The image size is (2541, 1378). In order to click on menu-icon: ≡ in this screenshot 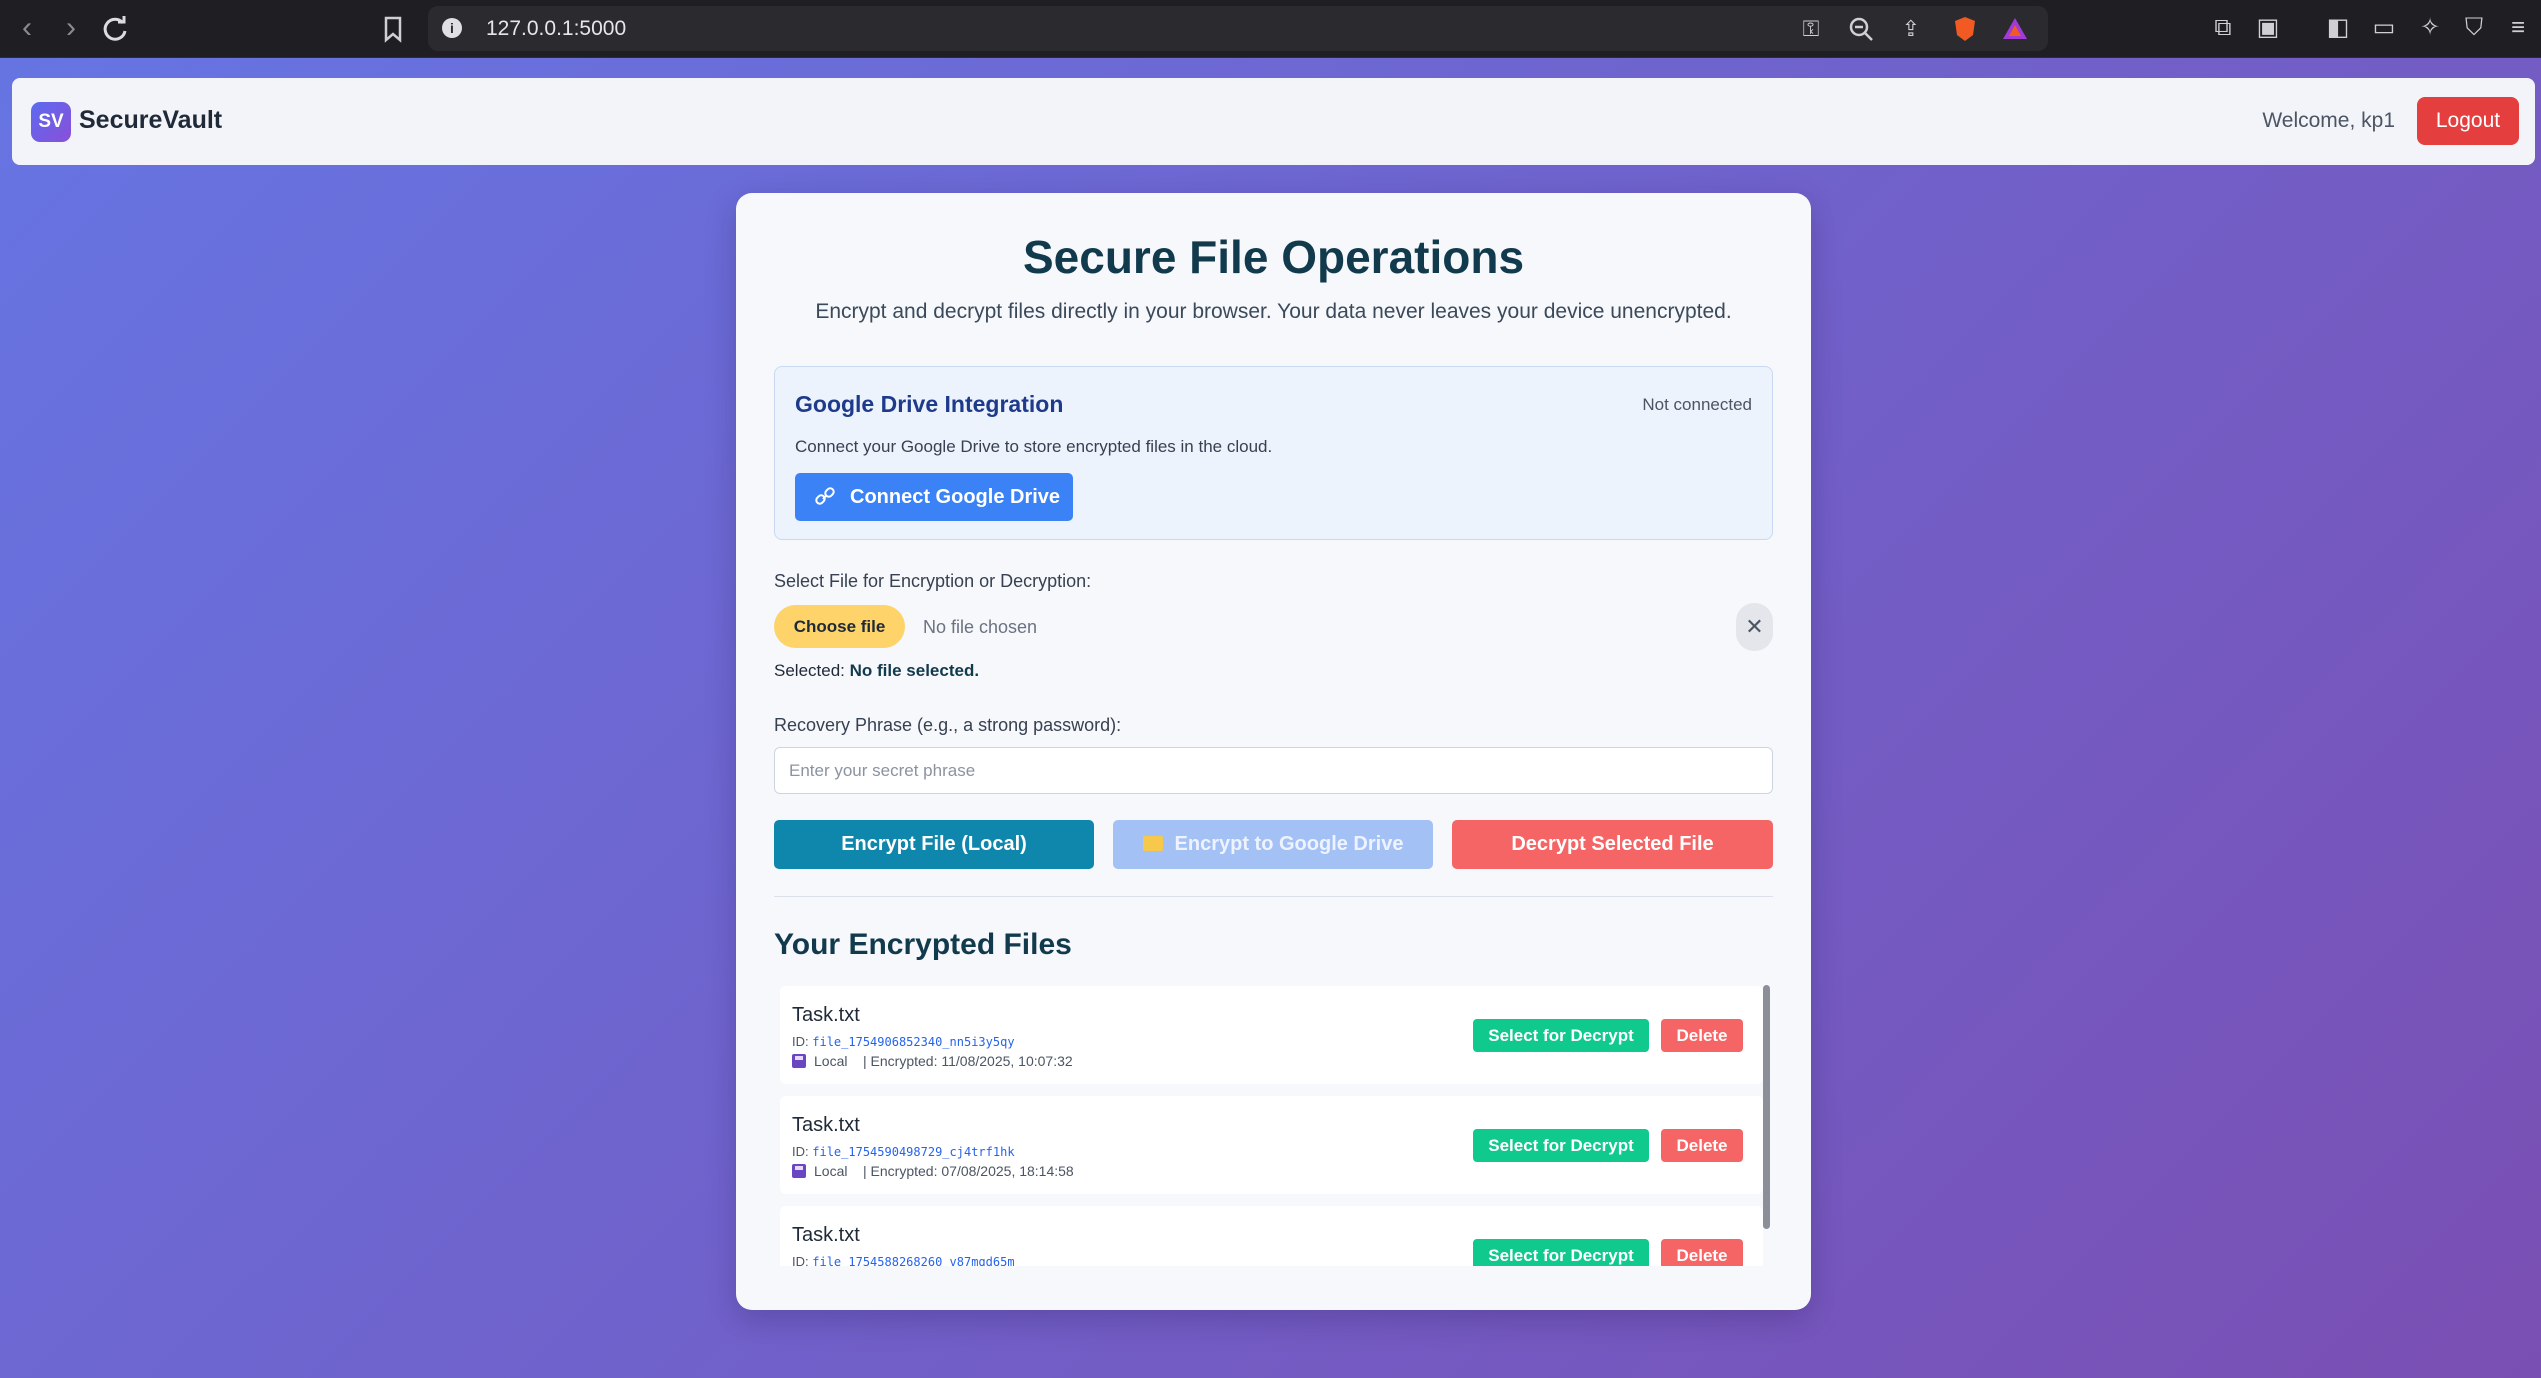, I will do `click(2518, 28)`.